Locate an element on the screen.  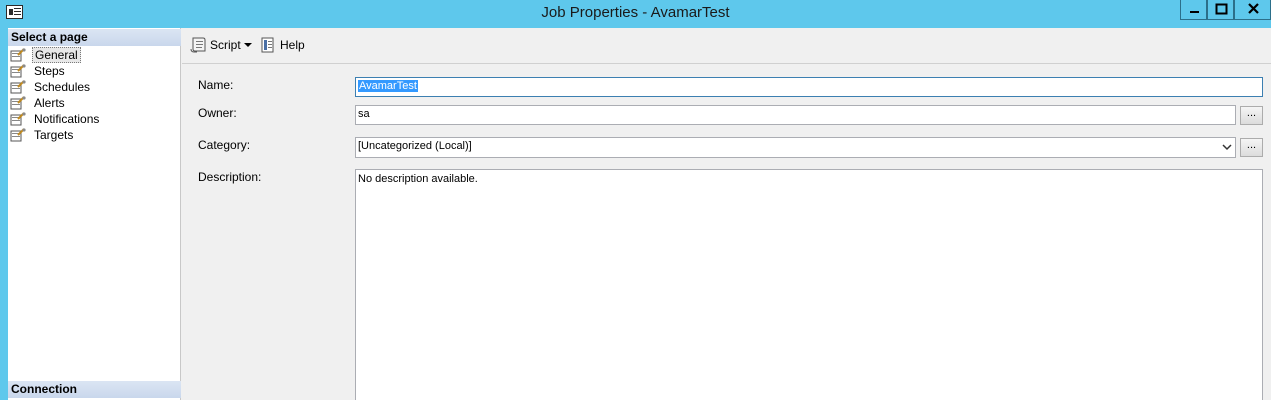
page-item-label: Notifications is located at coordinates (67, 119).